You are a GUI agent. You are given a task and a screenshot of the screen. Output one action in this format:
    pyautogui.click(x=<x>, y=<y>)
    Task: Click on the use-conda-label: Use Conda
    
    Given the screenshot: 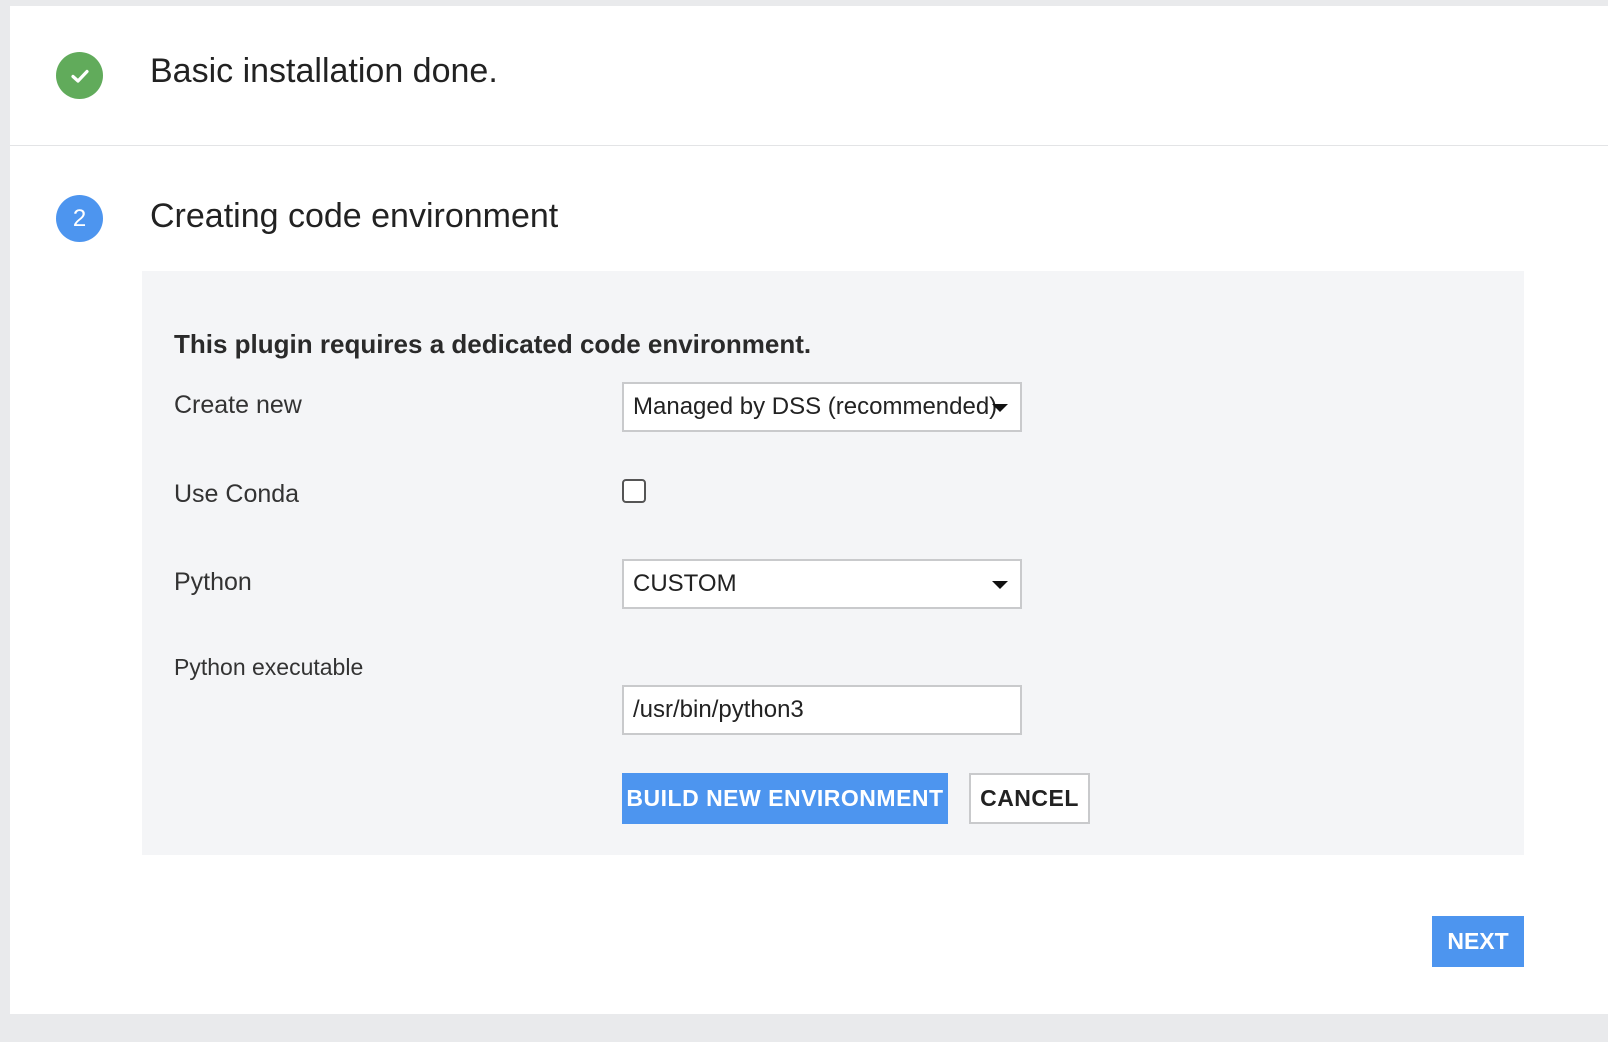 What is the action you would take?
    pyautogui.click(x=237, y=494)
    